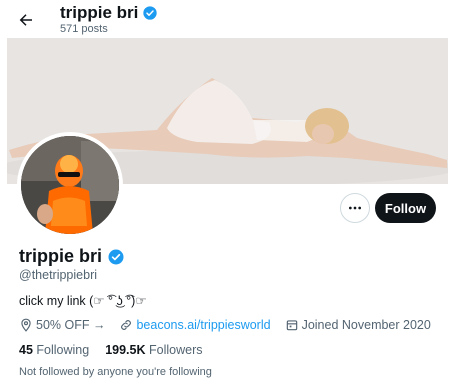 The image size is (450, 386). I want to click on following-link: 45 Following, so click(54, 350).